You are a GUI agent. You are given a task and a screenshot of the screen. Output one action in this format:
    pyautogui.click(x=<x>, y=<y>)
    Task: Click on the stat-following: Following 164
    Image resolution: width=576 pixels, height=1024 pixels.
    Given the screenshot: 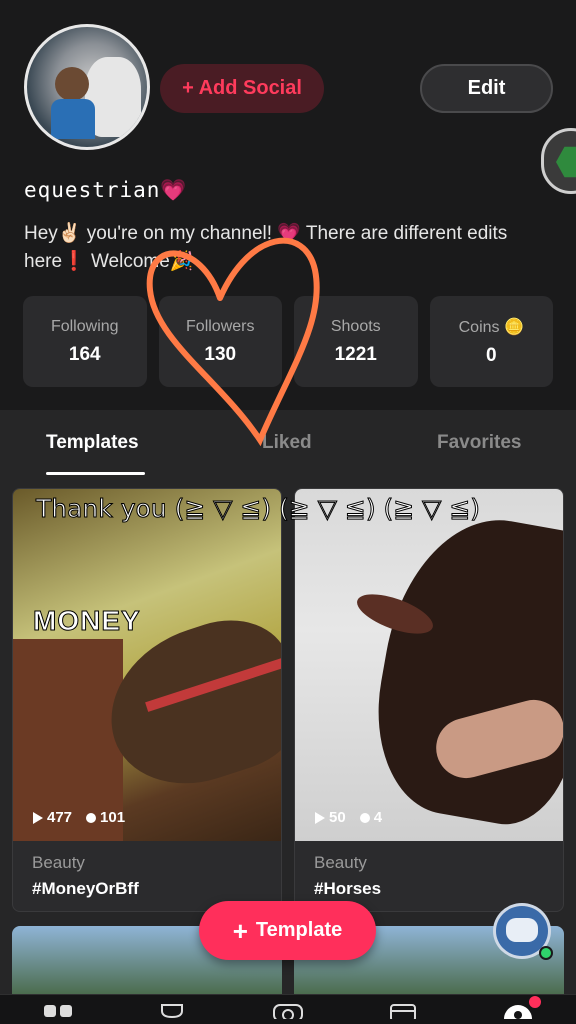 What is the action you would take?
    pyautogui.click(x=85, y=341)
    